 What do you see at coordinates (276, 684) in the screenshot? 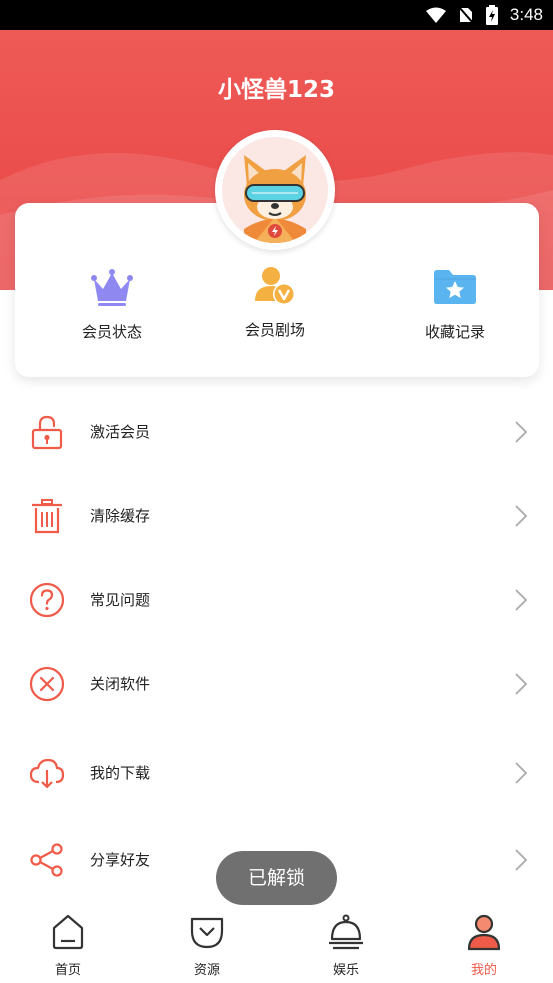
I see `menu-item-close-app: 关闭软件` at bounding box center [276, 684].